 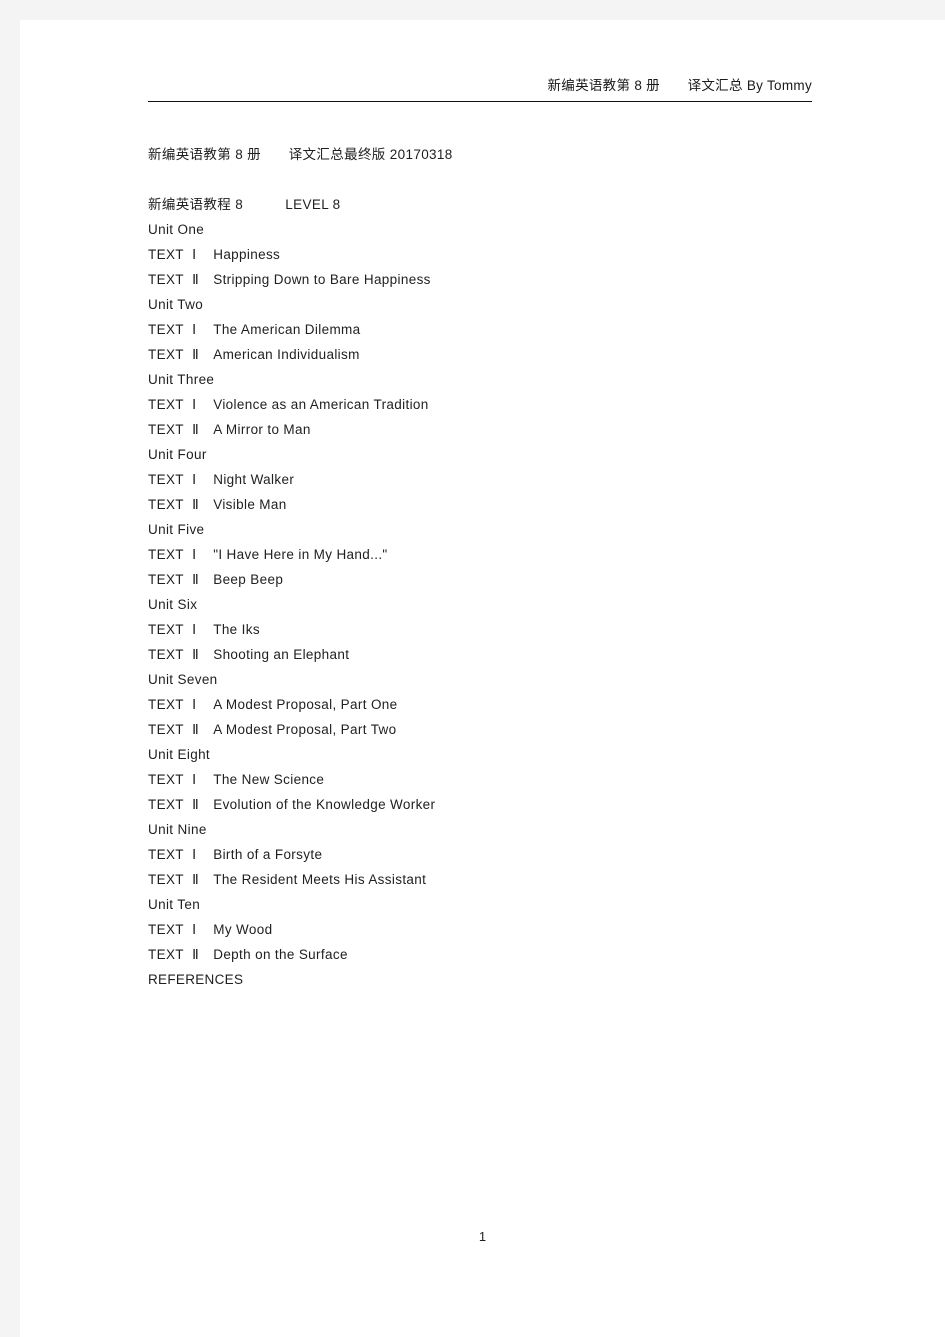 I want to click on toc-entry-title: The New Science, so click(x=269, y=779).